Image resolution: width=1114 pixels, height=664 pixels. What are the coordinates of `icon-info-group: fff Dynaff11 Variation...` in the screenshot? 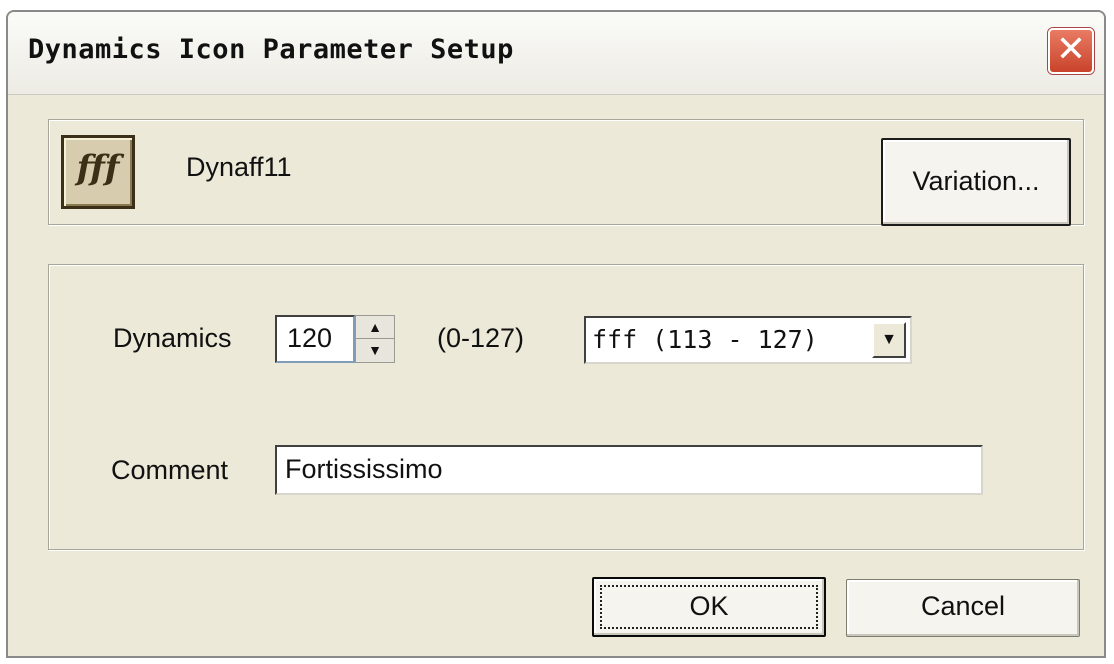 It's located at (566, 172).